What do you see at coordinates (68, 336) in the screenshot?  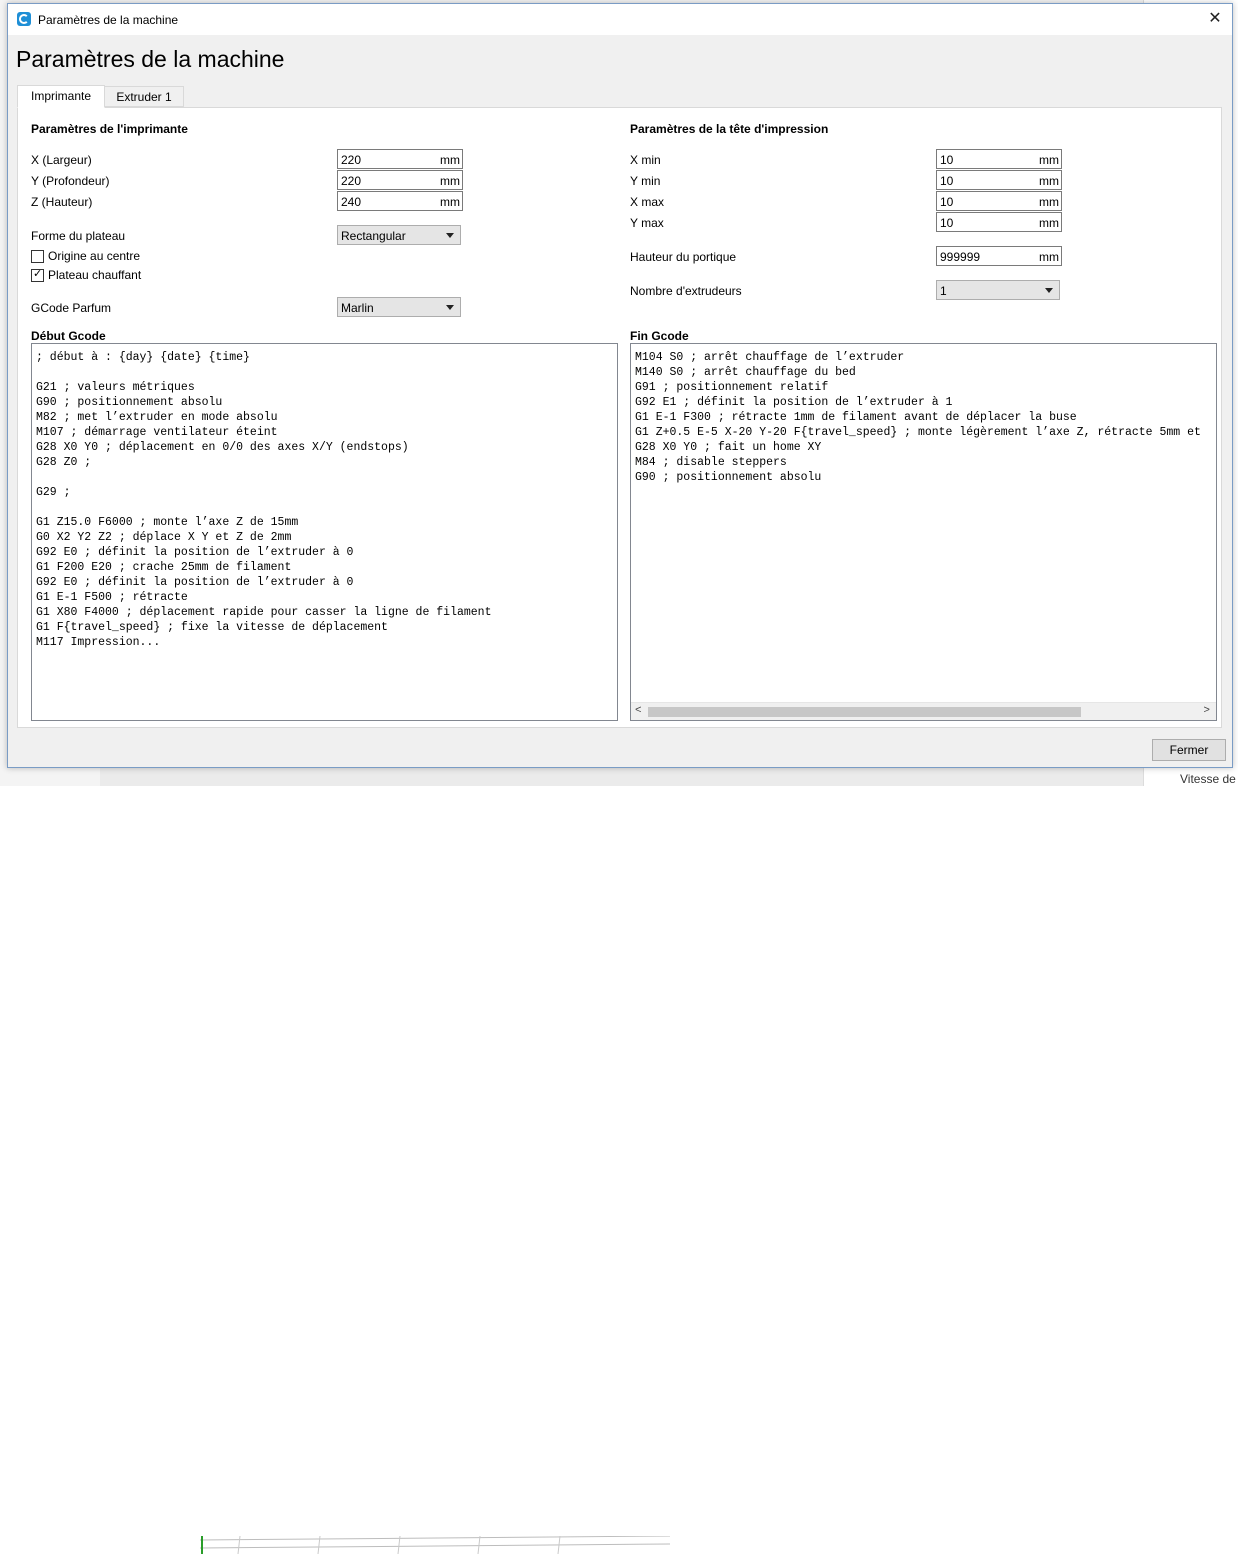 I see `start-gcode-label: Début Gcode` at bounding box center [68, 336].